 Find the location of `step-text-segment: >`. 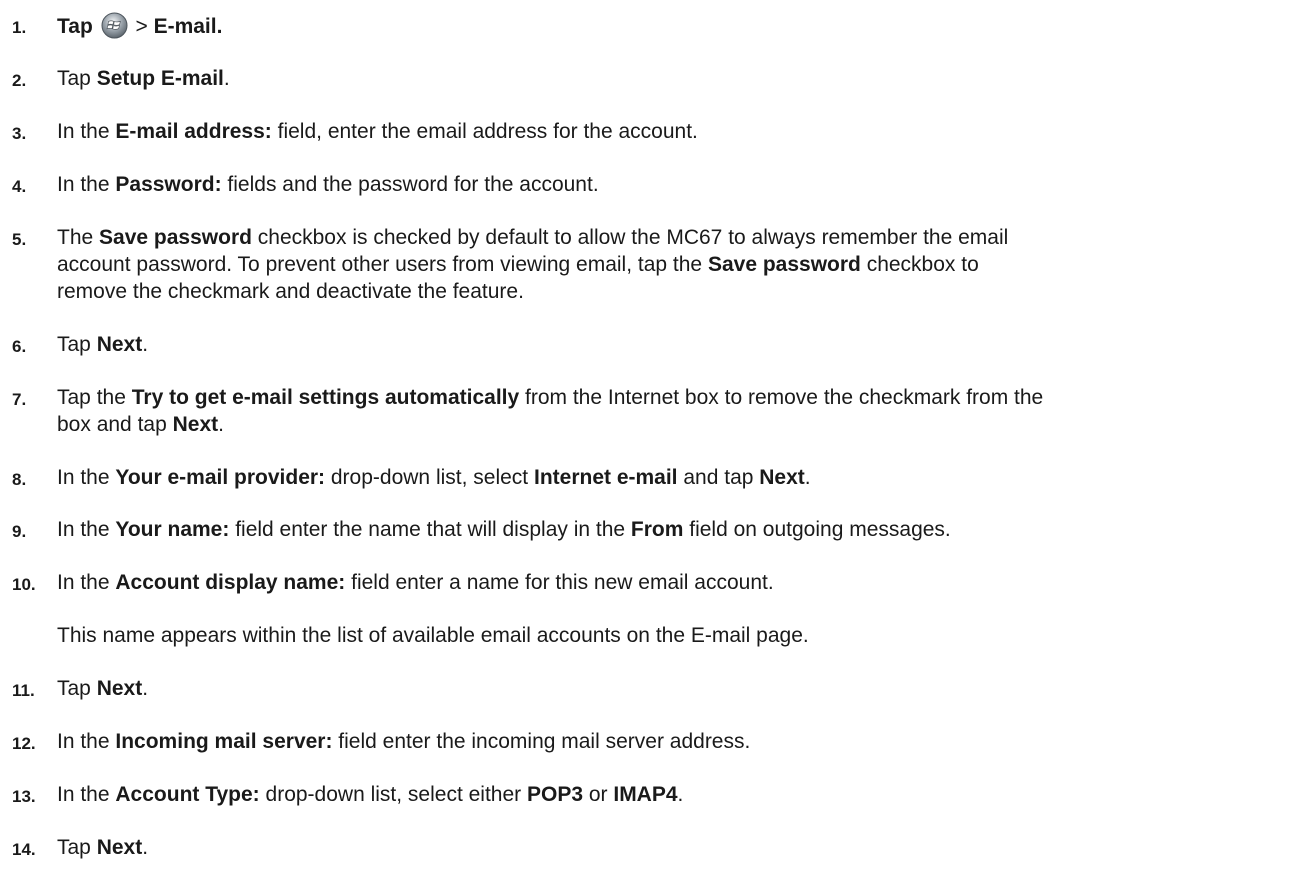

step-text-segment: > is located at coordinates (141, 26).